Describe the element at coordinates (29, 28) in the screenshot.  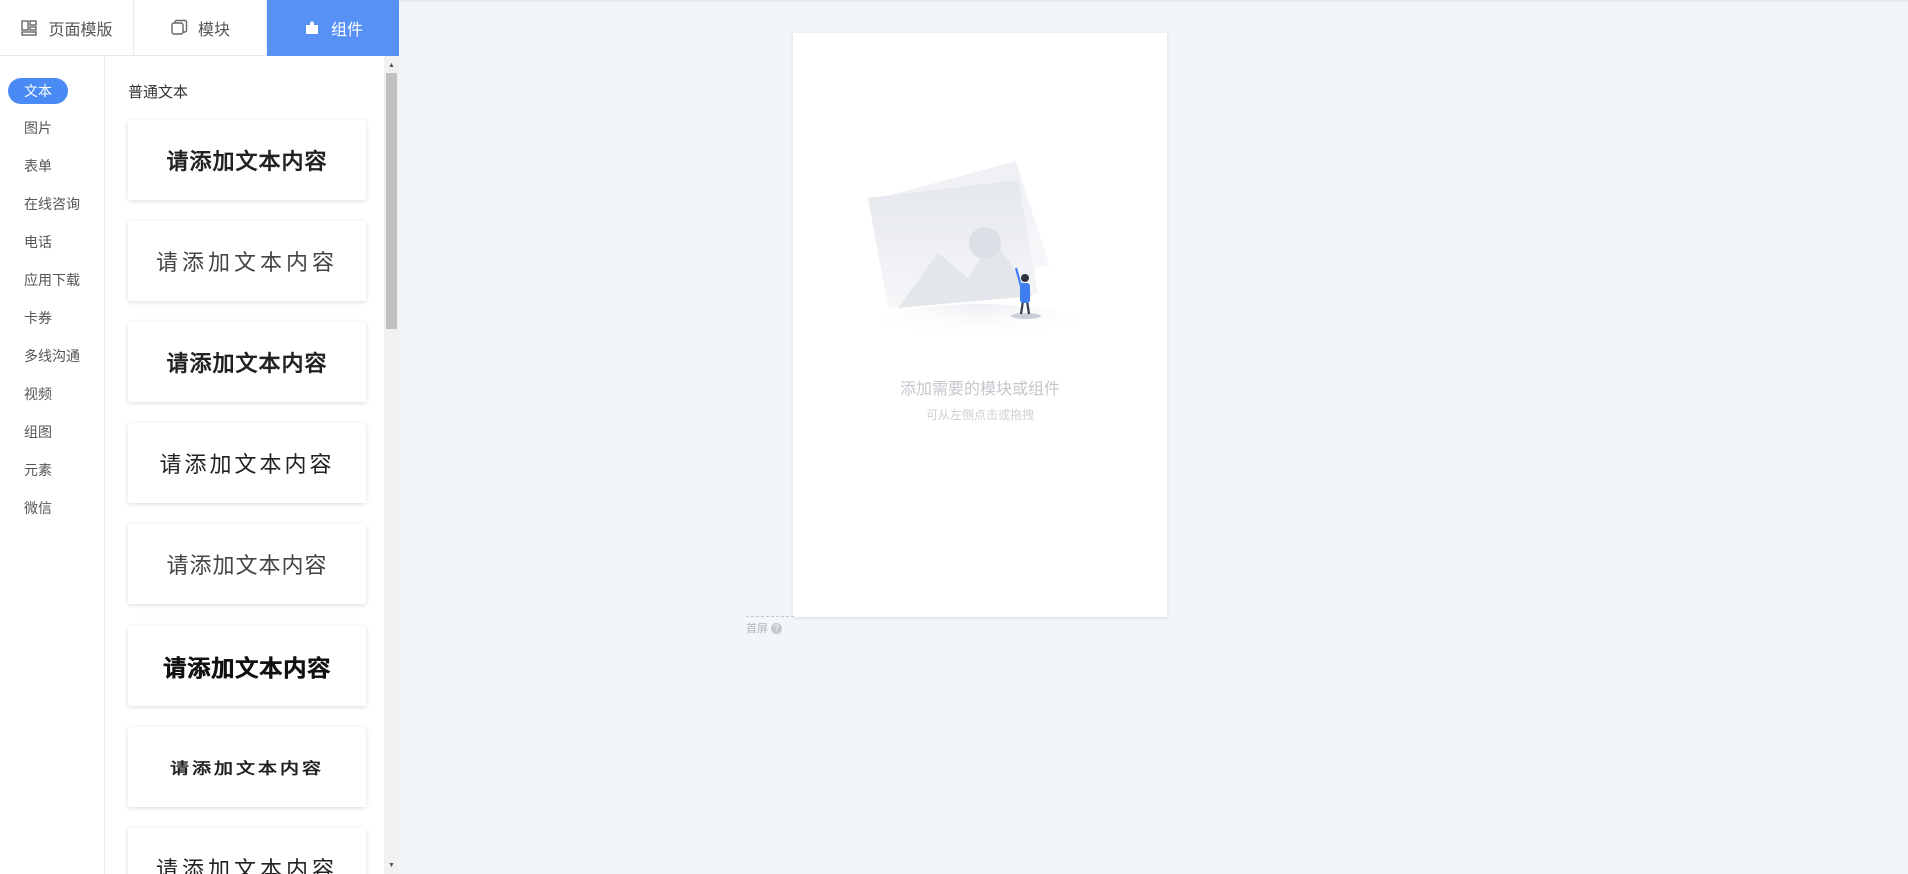
I see `page-template-icon` at that location.